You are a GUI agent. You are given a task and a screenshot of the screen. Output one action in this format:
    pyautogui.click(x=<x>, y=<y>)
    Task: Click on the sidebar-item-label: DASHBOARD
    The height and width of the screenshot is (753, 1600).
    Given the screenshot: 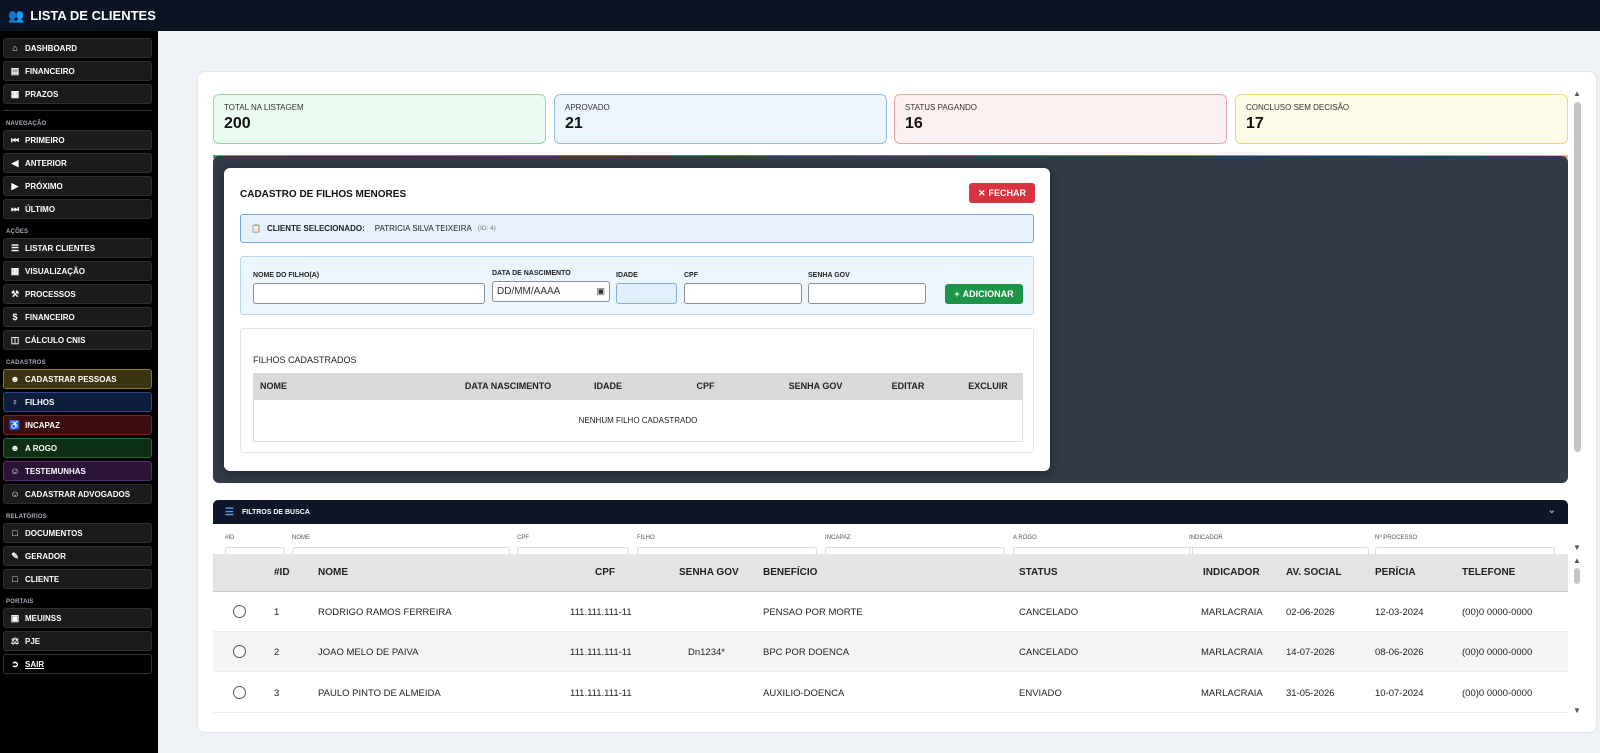 What is the action you would take?
    pyautogui.click(x=51, y=48)
    